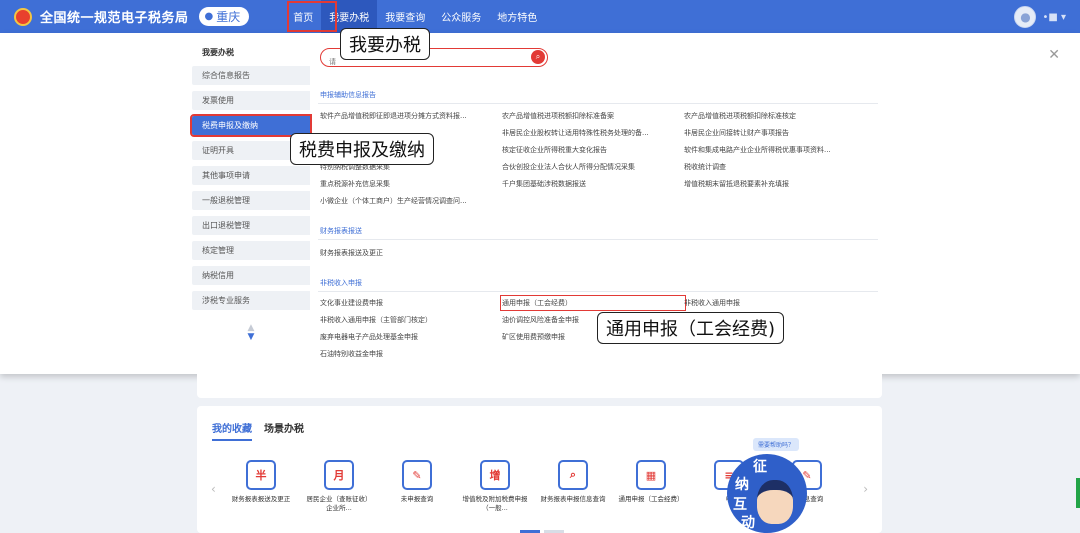 This screenshot has height=533, width=1080. Describe the element at coordinates (593, 167) in the screenshot. I see `menu-item: 合伙创投企业法人合伙人所得分配情况采集` at that location.